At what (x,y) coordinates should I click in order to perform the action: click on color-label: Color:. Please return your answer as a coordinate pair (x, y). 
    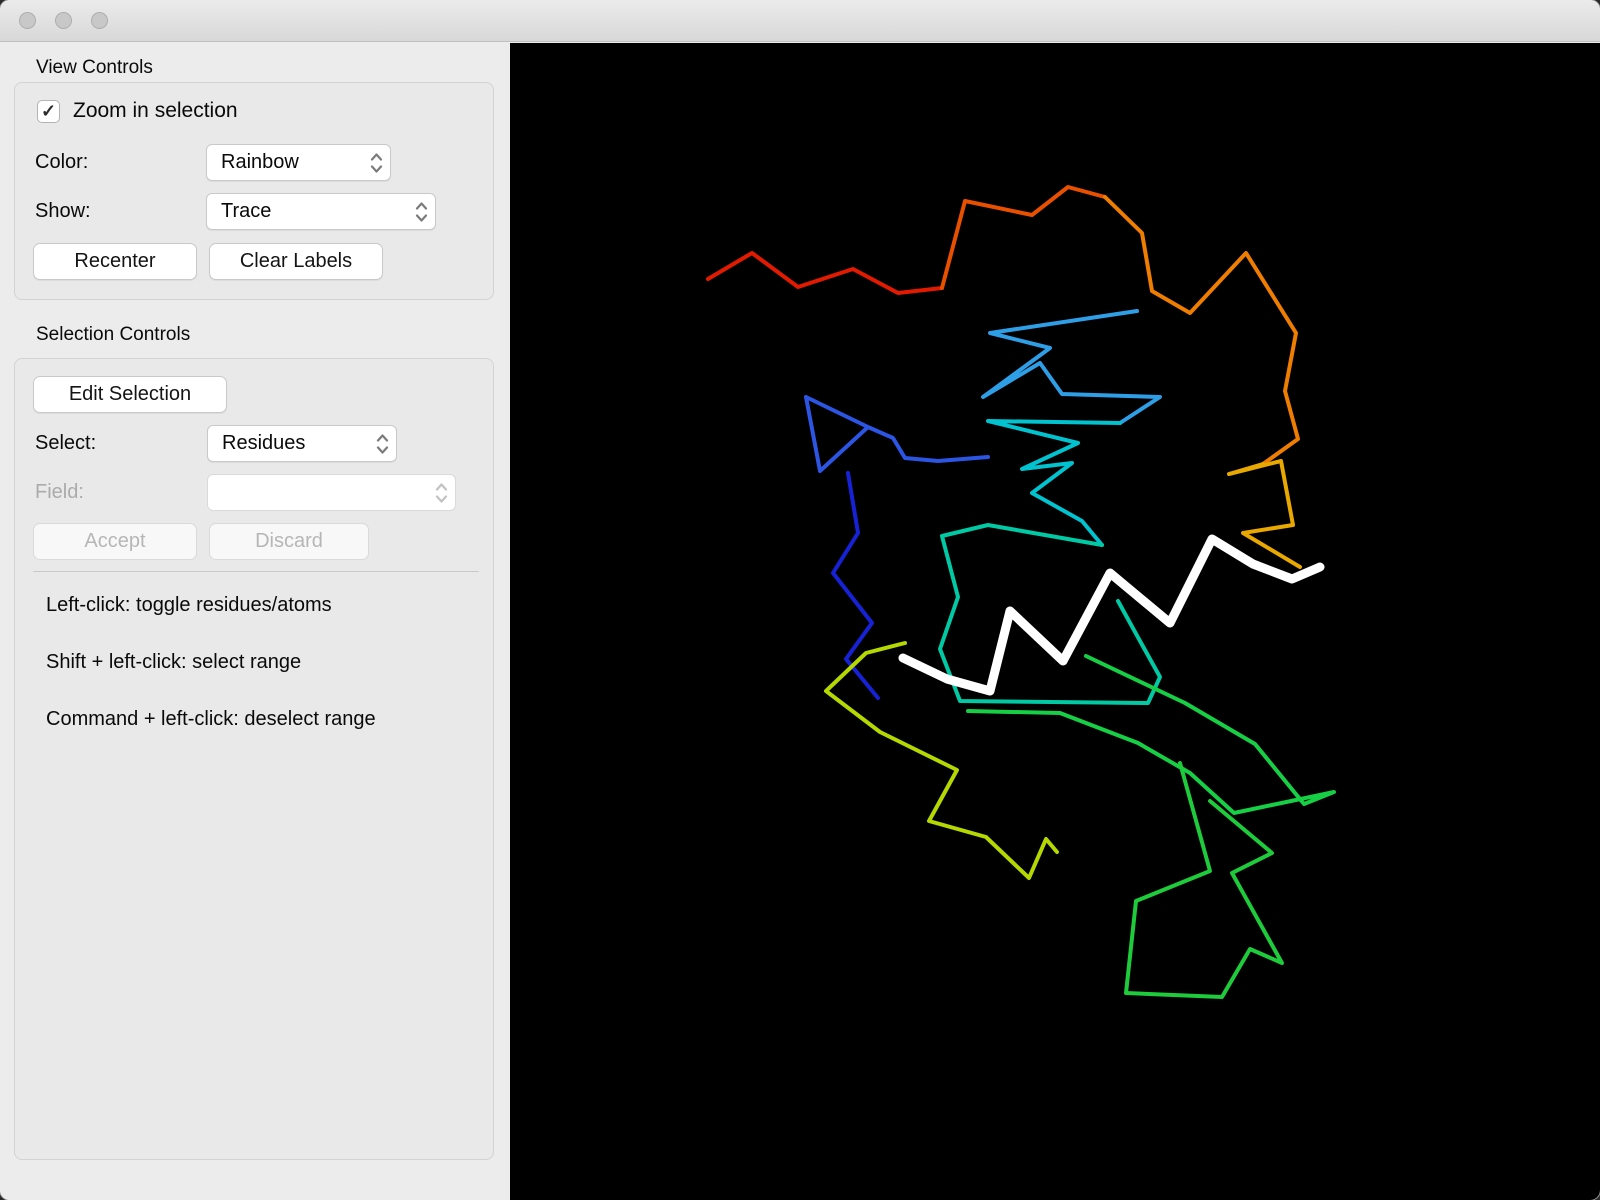
    Looking at the image, I should click on (62, 162).